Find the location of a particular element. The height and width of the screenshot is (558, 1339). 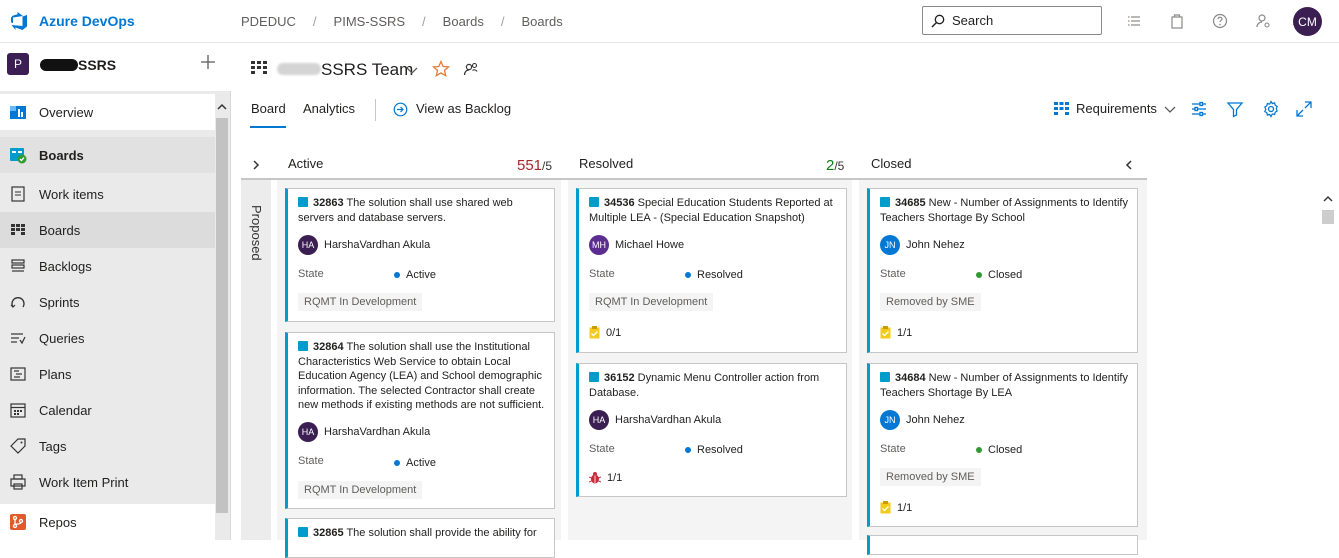

sidebar-item-boards: Boards is located at coordinates (107, 230).